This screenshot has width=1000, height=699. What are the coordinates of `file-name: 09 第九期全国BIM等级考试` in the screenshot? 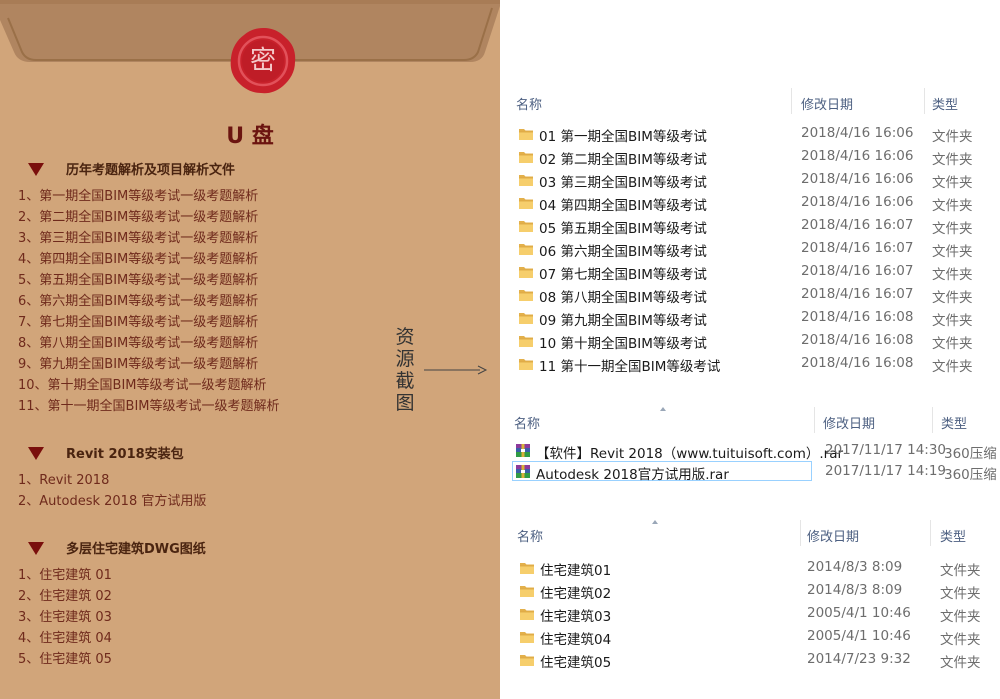 It's located at (623, 321).